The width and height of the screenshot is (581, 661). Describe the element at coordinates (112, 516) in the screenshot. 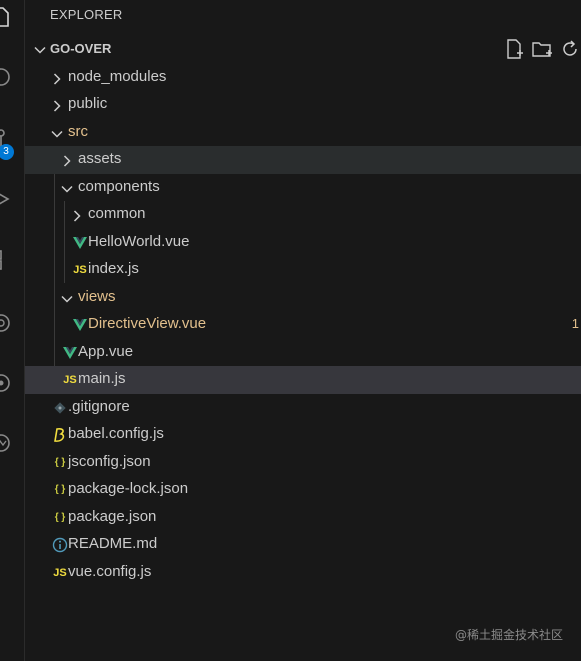

I see `tree-item-label: package.json` at that location.